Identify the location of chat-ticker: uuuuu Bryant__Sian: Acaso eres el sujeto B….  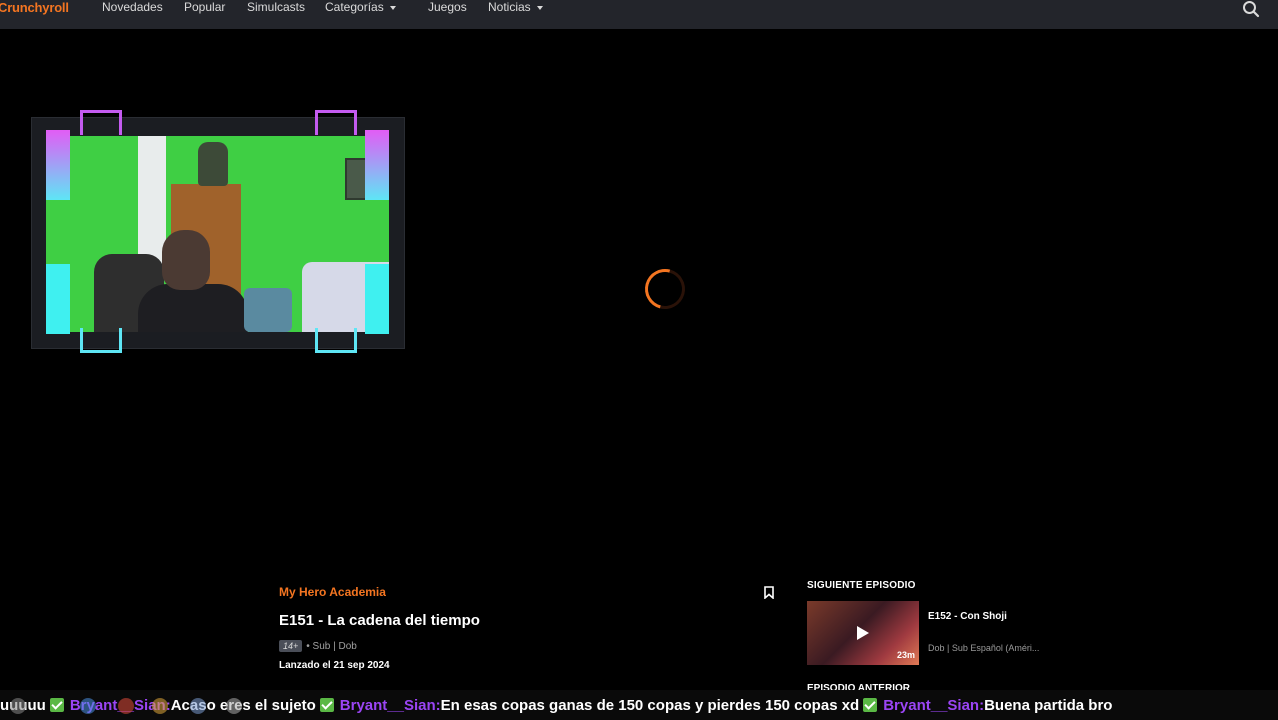
(639, 705).